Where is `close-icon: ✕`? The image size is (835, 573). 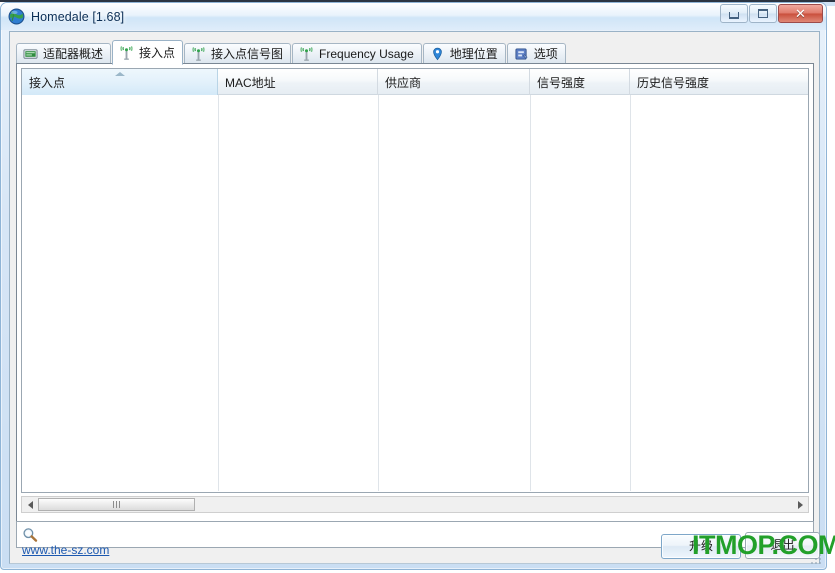 close-icon: ✕ is located at coordinates (800, 13).